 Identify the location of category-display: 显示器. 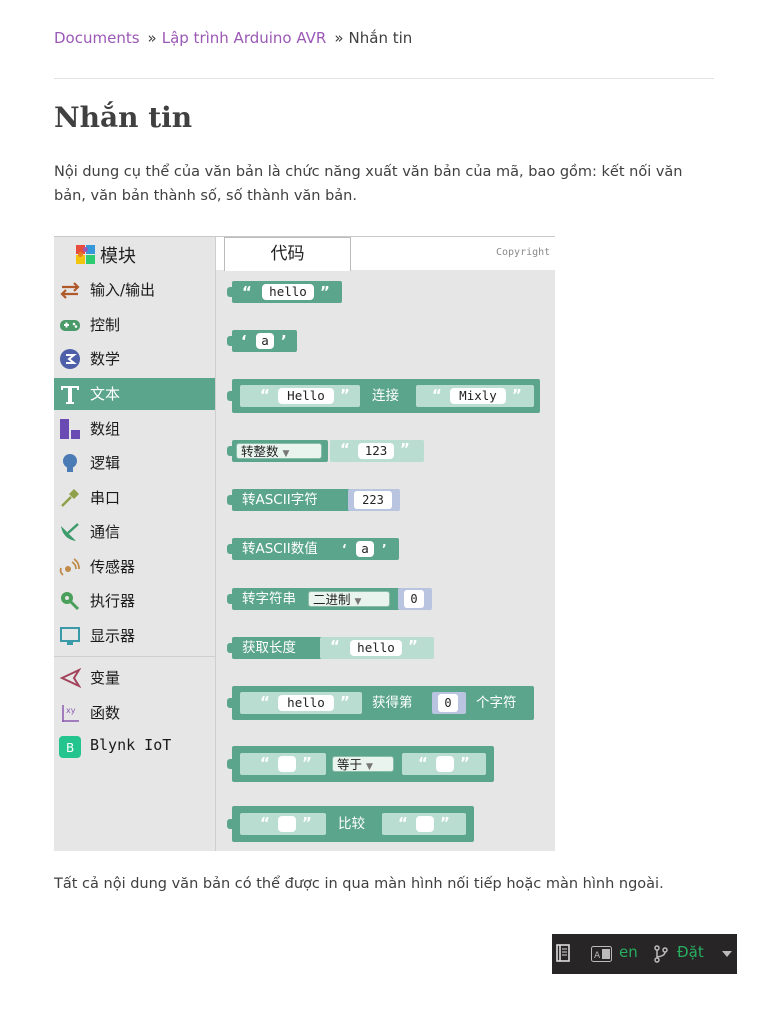
(134, 636).